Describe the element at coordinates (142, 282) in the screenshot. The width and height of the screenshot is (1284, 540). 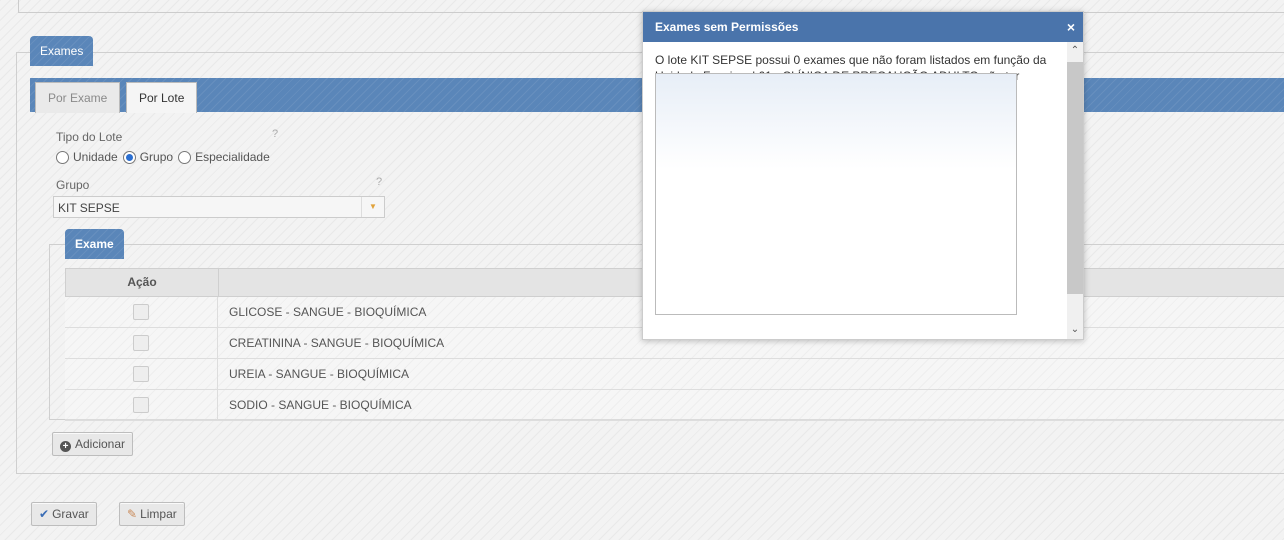
I see `column-acao-header: Ação` at that location.